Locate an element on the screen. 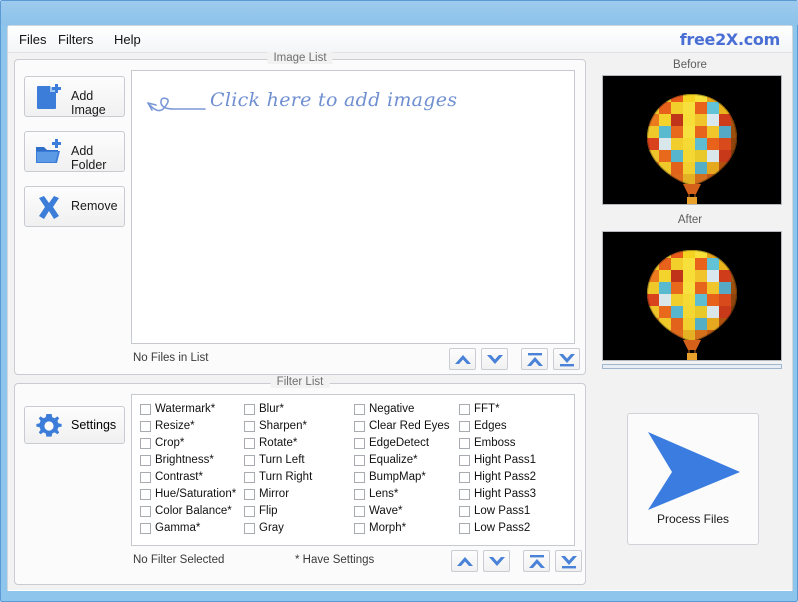 This screenshot has width=798, height=602. image-move-to-top-button is located at coordinates (534, 359).